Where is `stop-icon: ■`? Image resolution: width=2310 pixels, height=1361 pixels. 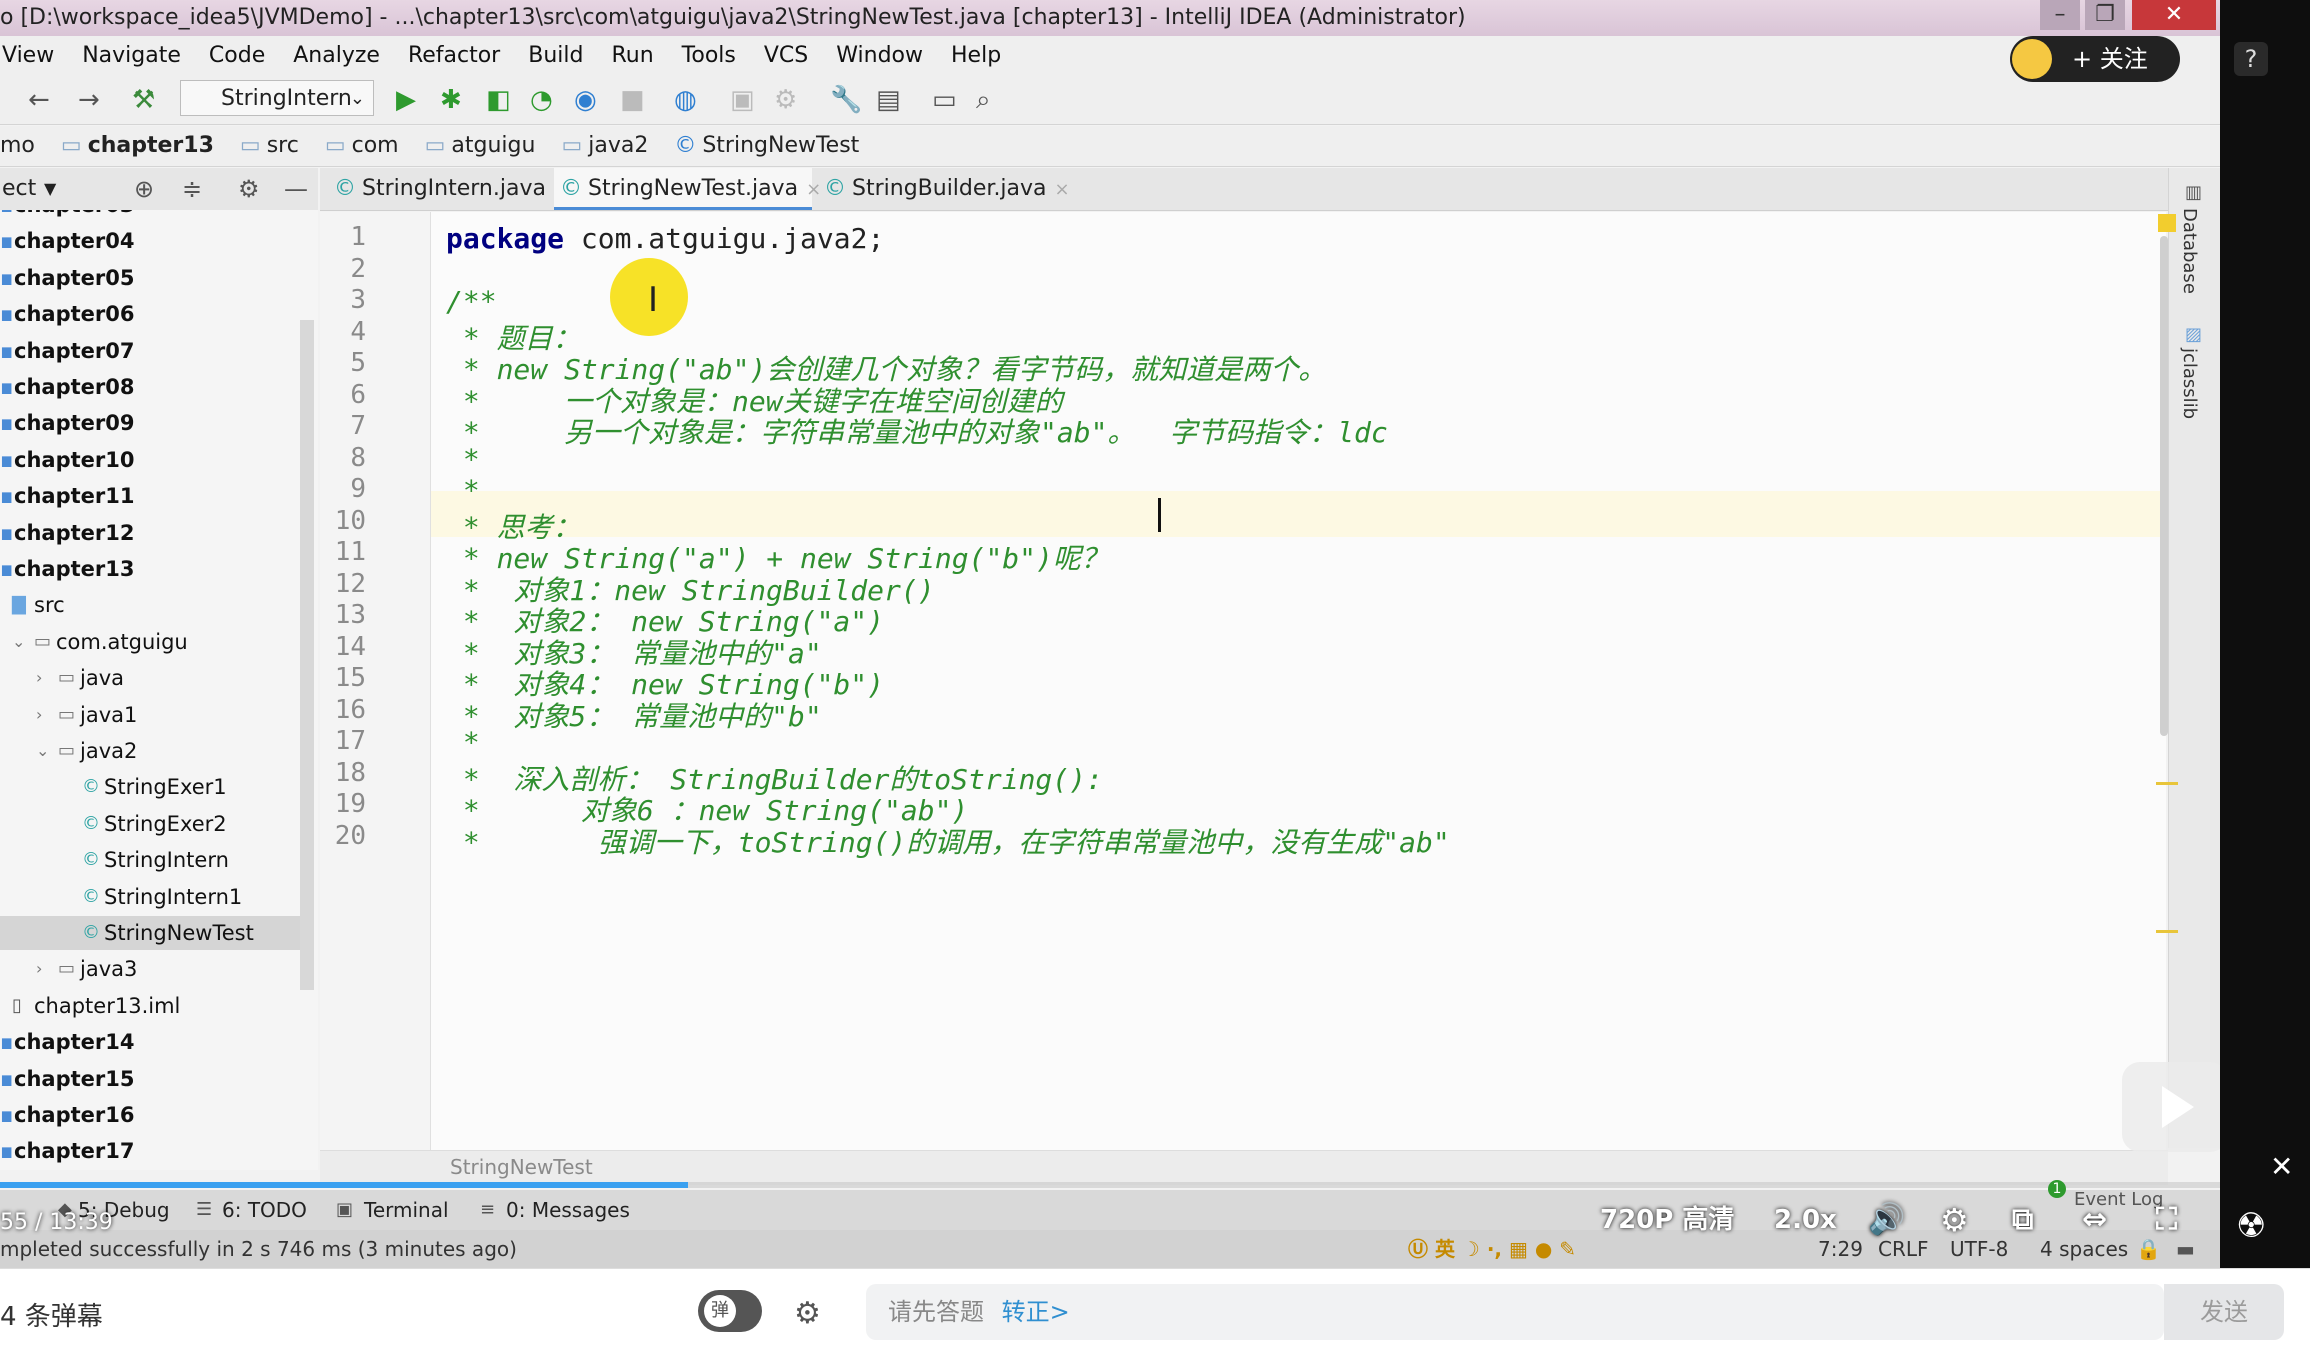 stop-icon: ■ is located at coordinates (632, 100).